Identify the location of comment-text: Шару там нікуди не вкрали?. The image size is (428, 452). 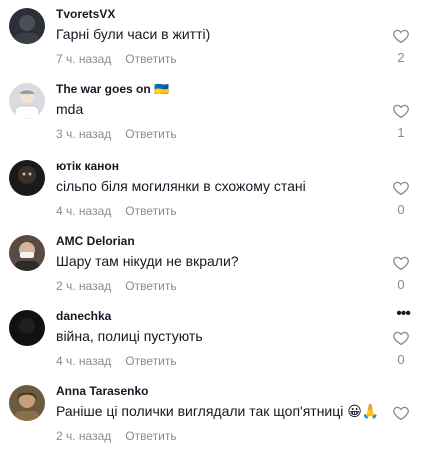
(147, 261).